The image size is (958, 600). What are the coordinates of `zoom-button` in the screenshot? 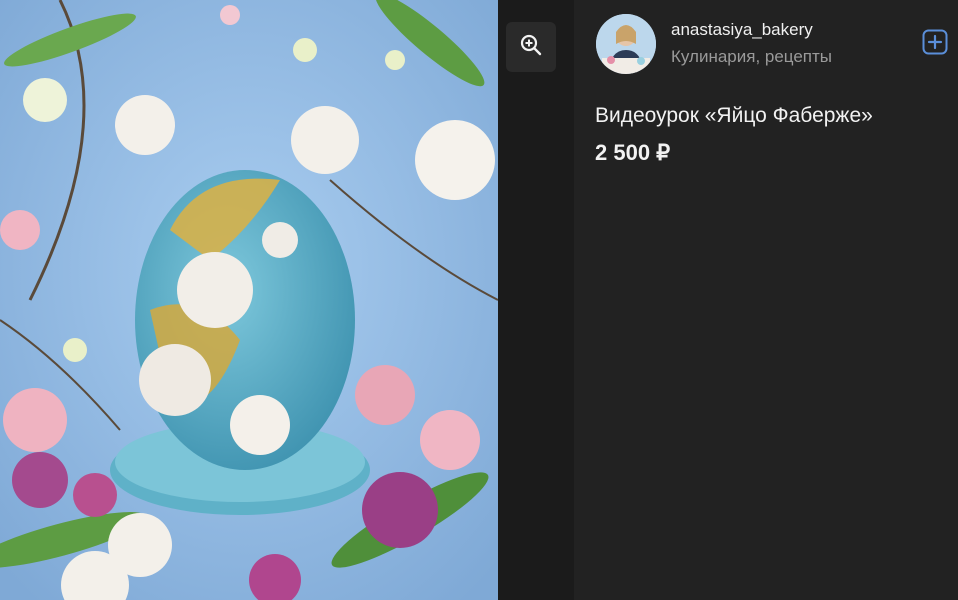 It's located at (531, 47).